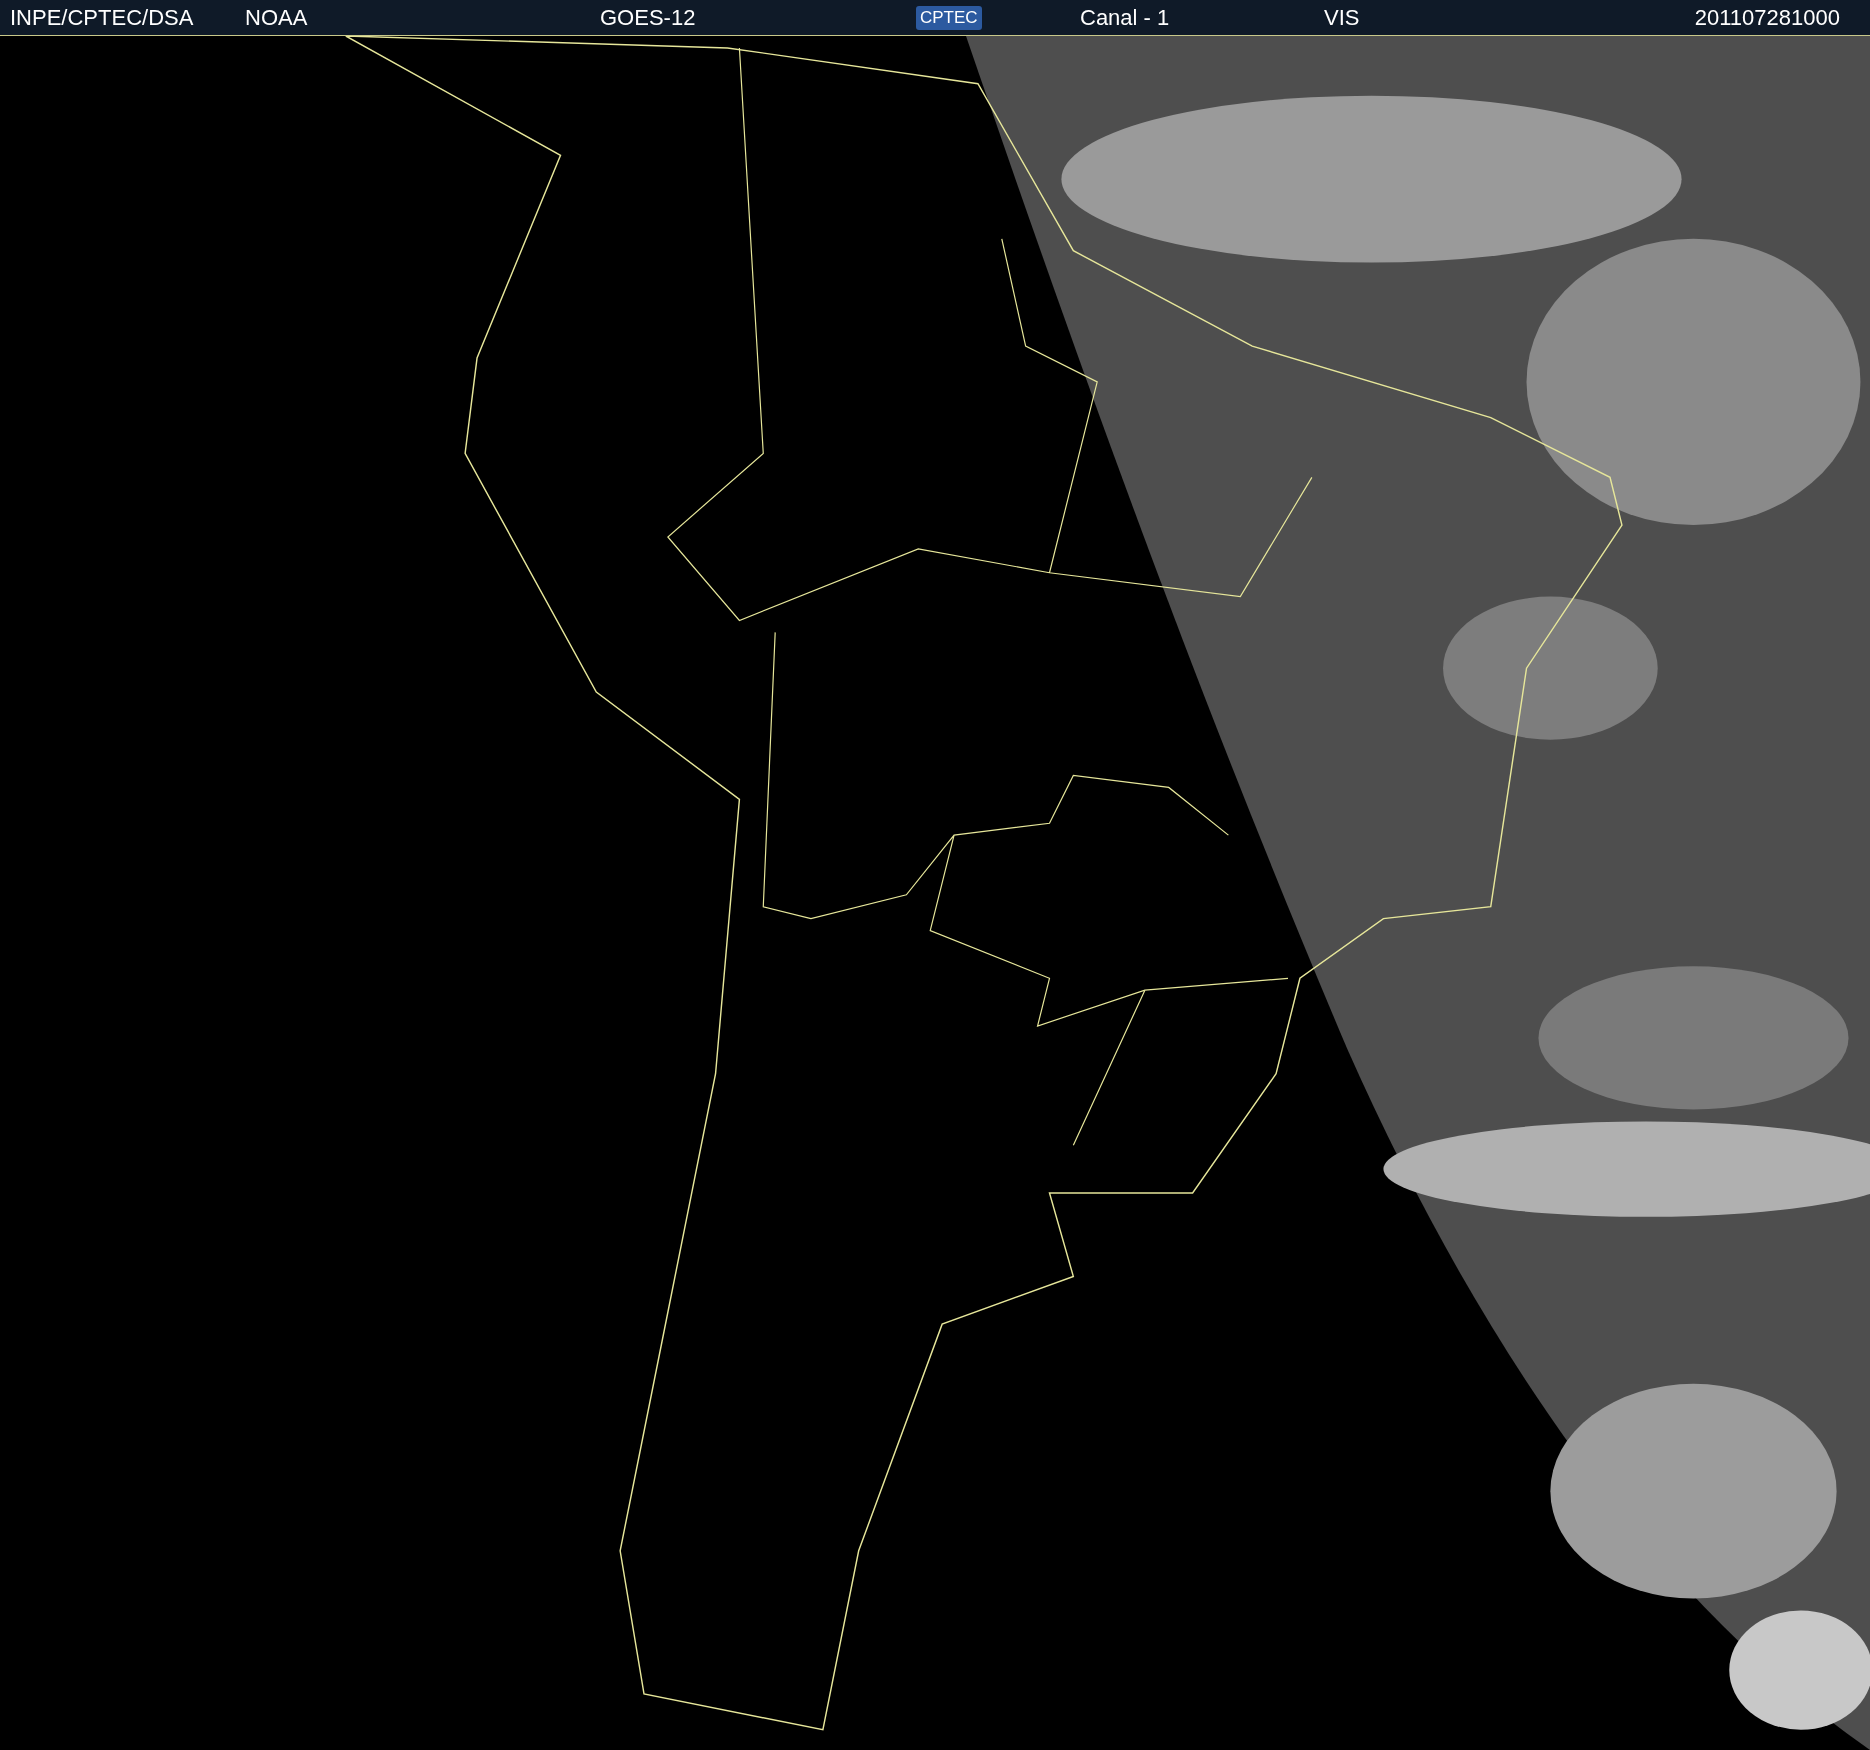  What do you see at coordinates (1342, 17) in the screenshot?
I see `band-label: VIS` at bounding box center [1342, 17].